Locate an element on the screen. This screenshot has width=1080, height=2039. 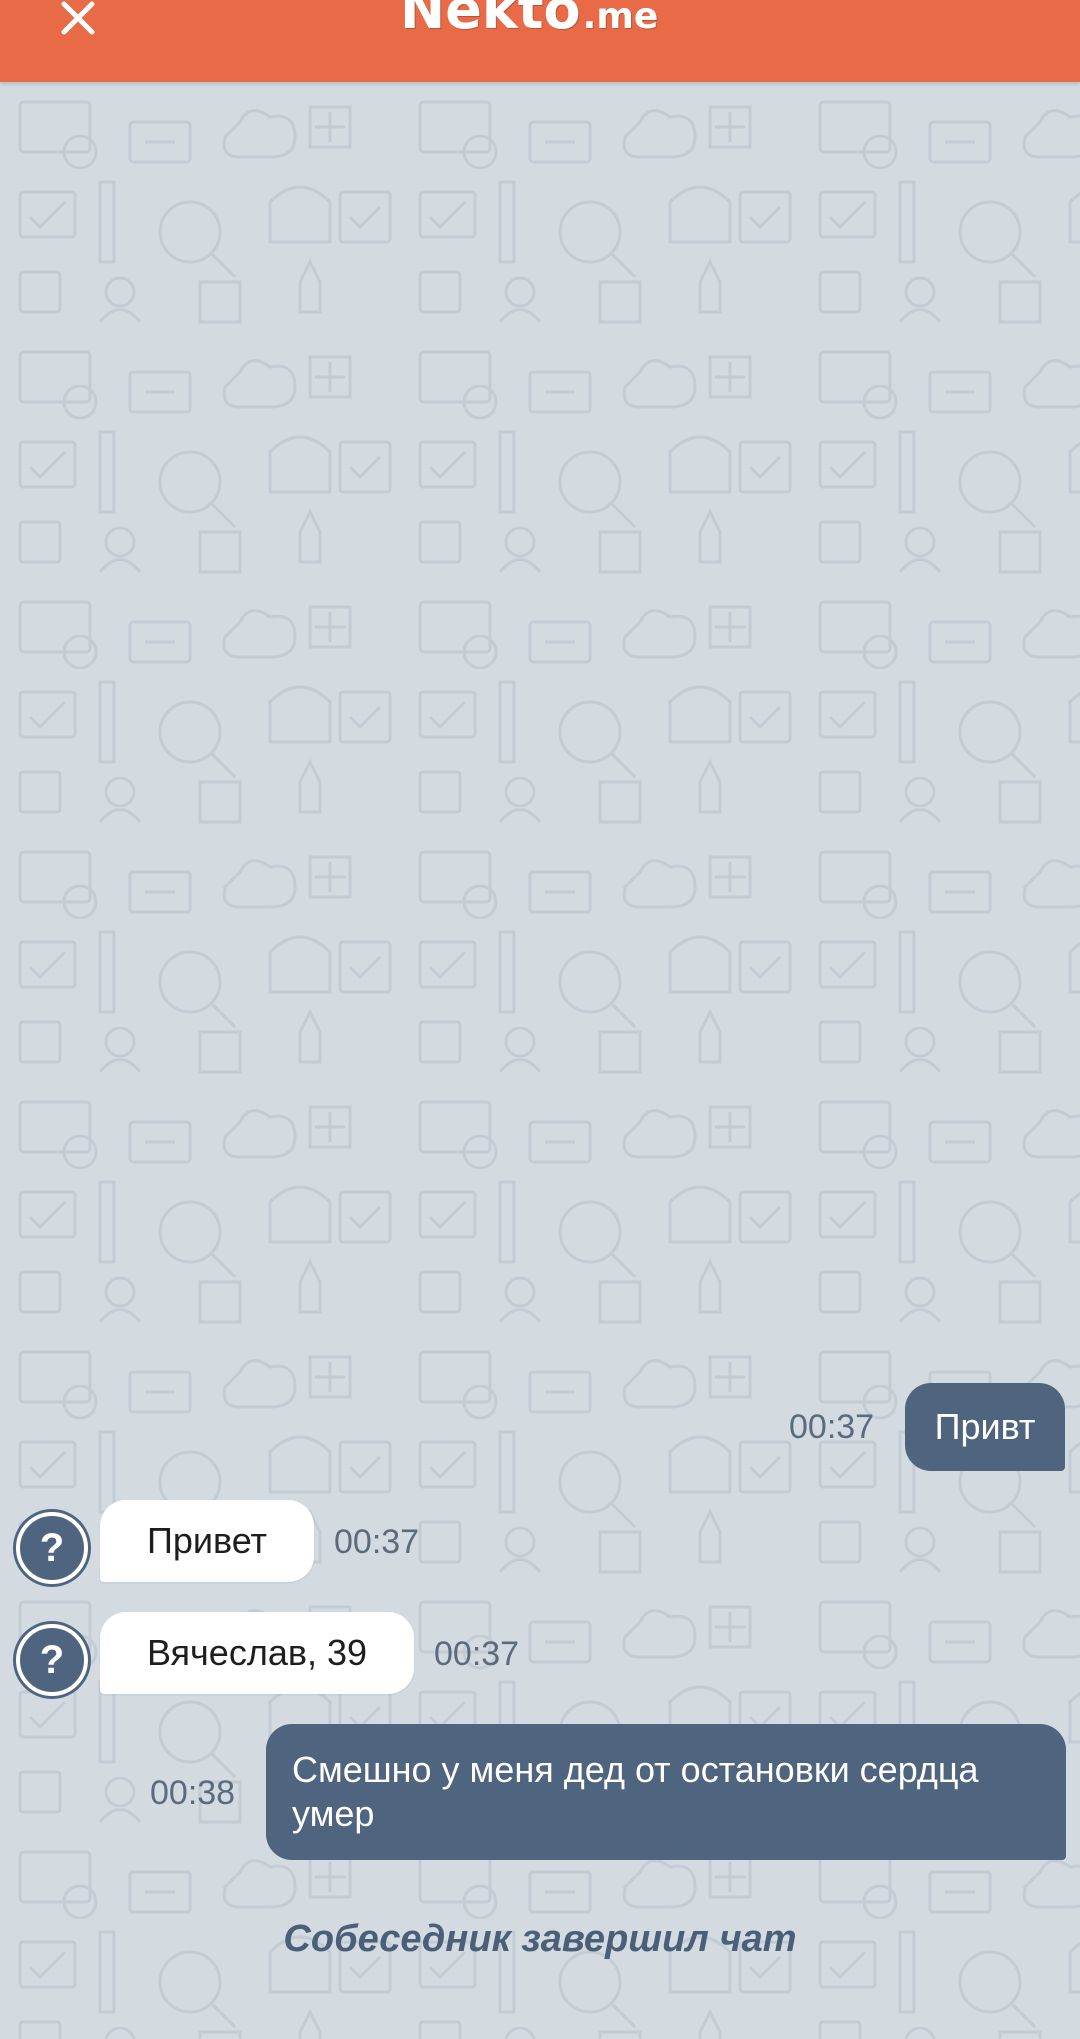
outgoing-message: Привт is located at coordinates (985, 1427).